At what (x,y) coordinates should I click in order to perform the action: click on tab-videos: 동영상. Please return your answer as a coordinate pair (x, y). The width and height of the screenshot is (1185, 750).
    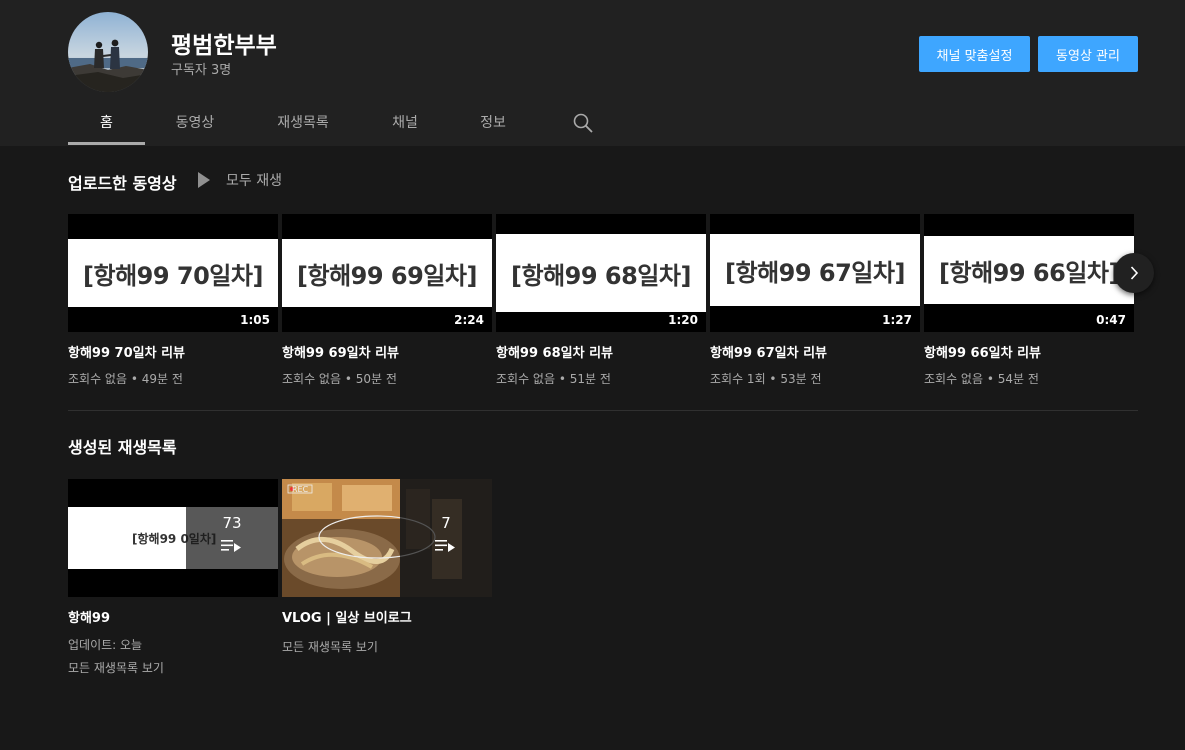
    Looking at the image, I should click on (195, 124).